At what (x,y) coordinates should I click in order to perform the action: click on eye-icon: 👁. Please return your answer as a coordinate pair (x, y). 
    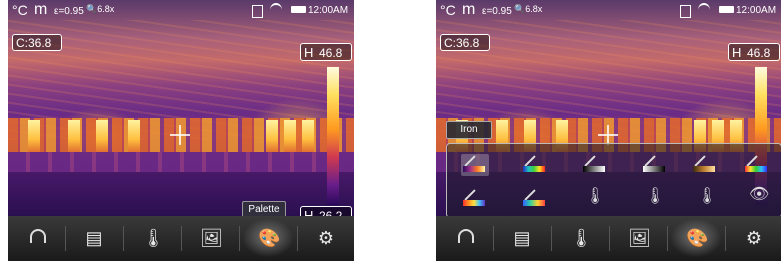
    Looking at the image, I should click on (759, 195).